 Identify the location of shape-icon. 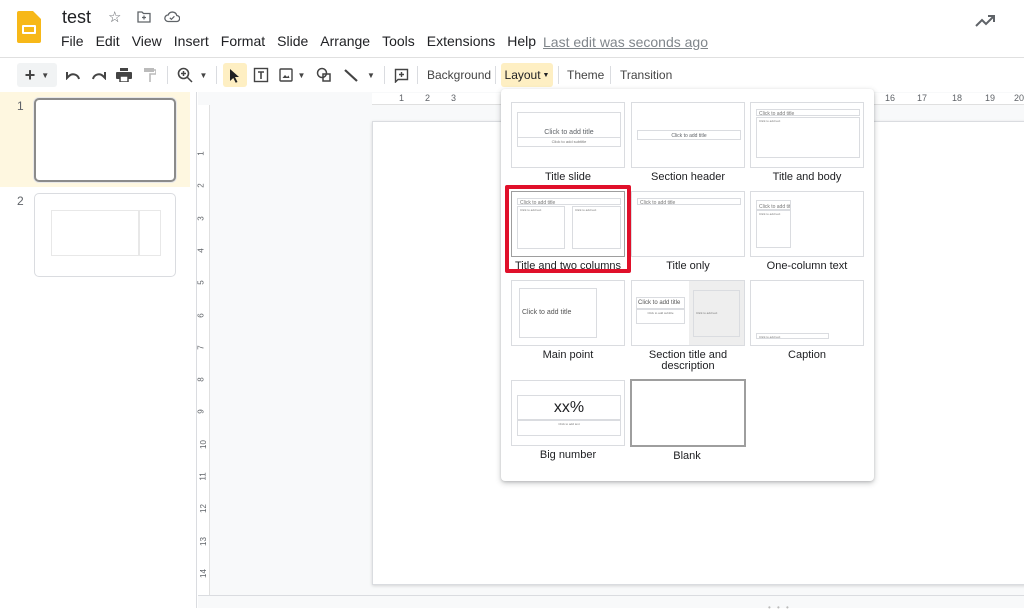
(323, 74).